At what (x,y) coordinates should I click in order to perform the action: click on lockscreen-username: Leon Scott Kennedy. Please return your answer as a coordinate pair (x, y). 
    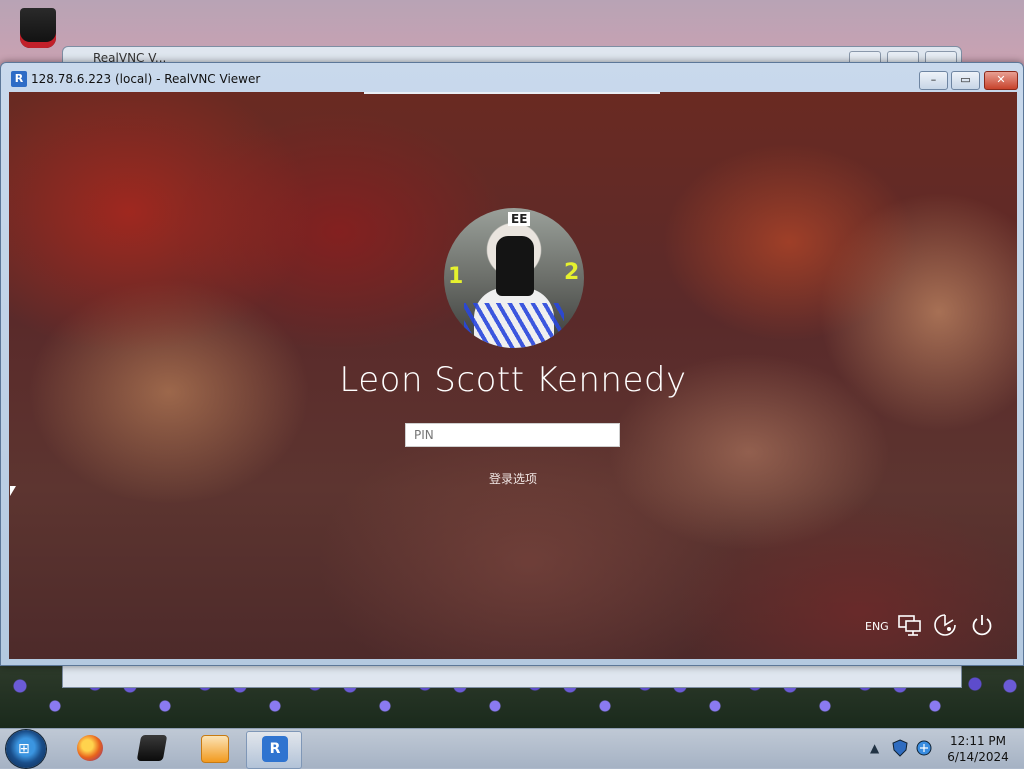
    Looking at the image, I should click on (513, 380).